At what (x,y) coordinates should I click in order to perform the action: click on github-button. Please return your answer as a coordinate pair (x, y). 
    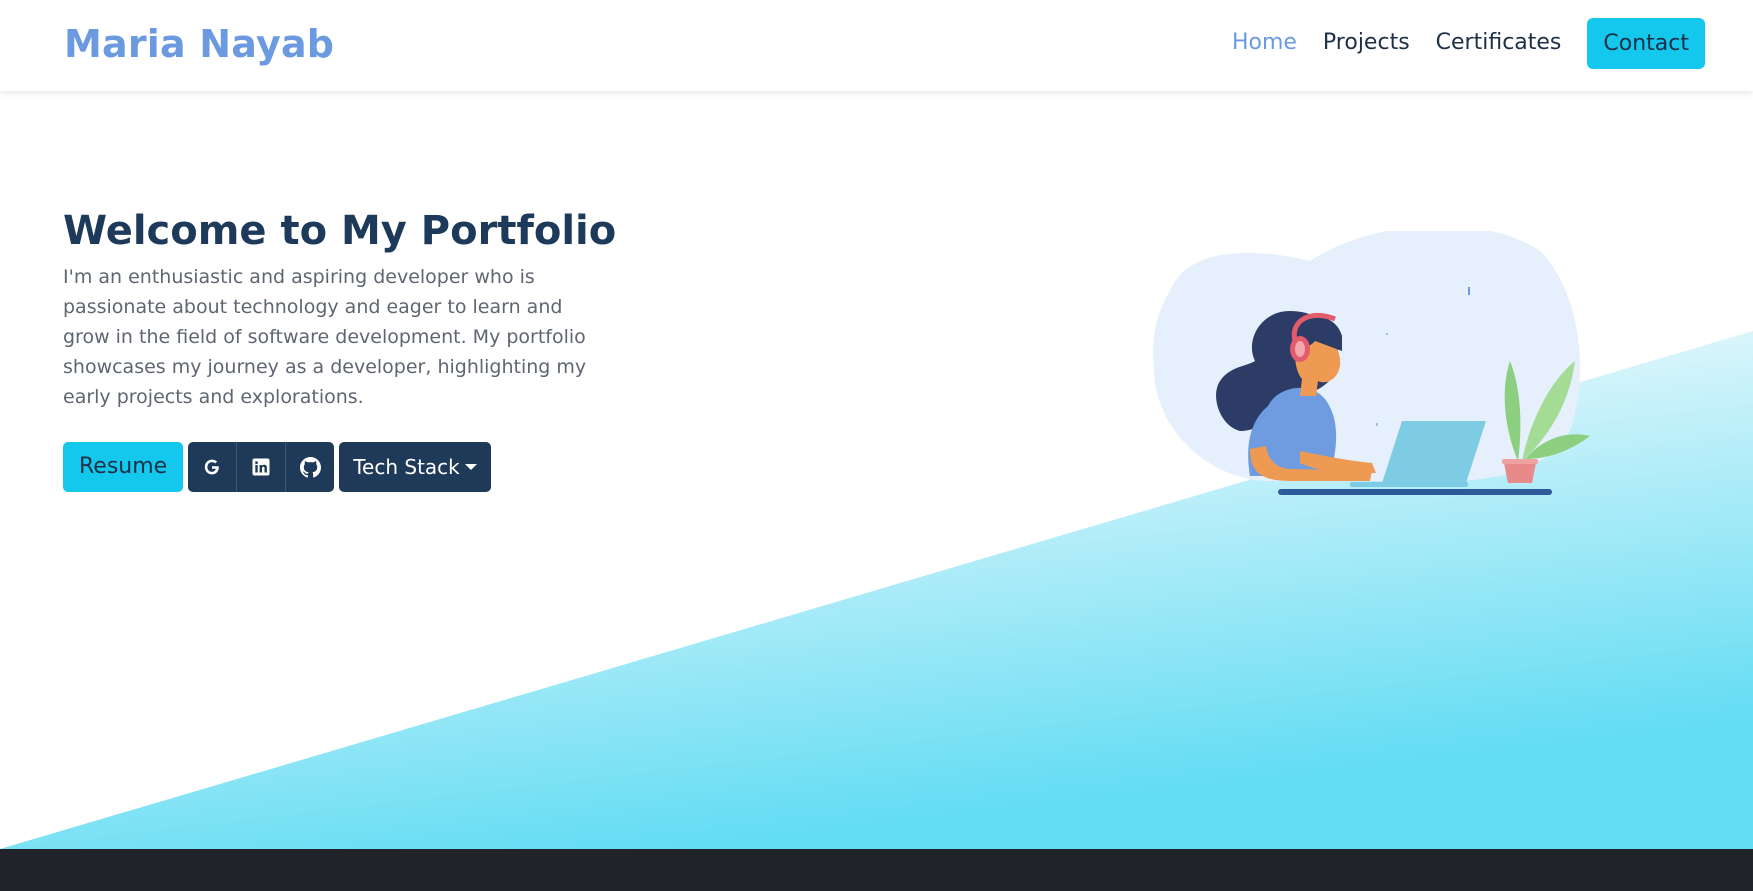
    Looking at the image, I should click on (310, 467).